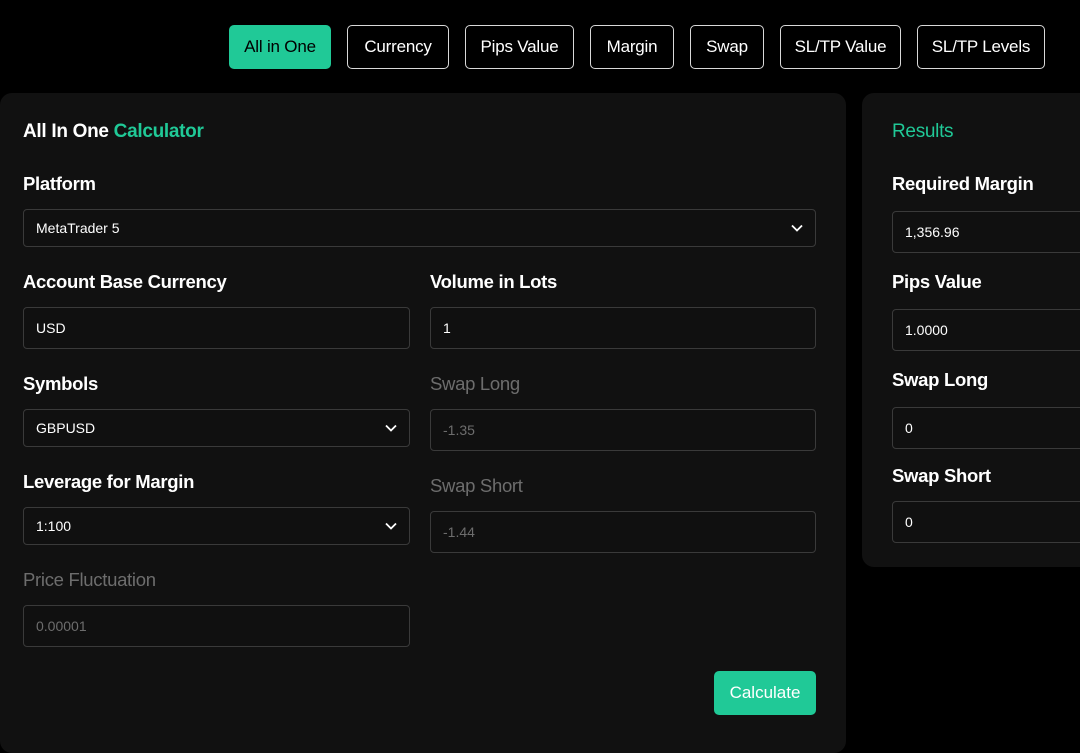 This screenshot has width=1080, height=753. I want to click on results-swap-short-output: 0, so click(986, 522).